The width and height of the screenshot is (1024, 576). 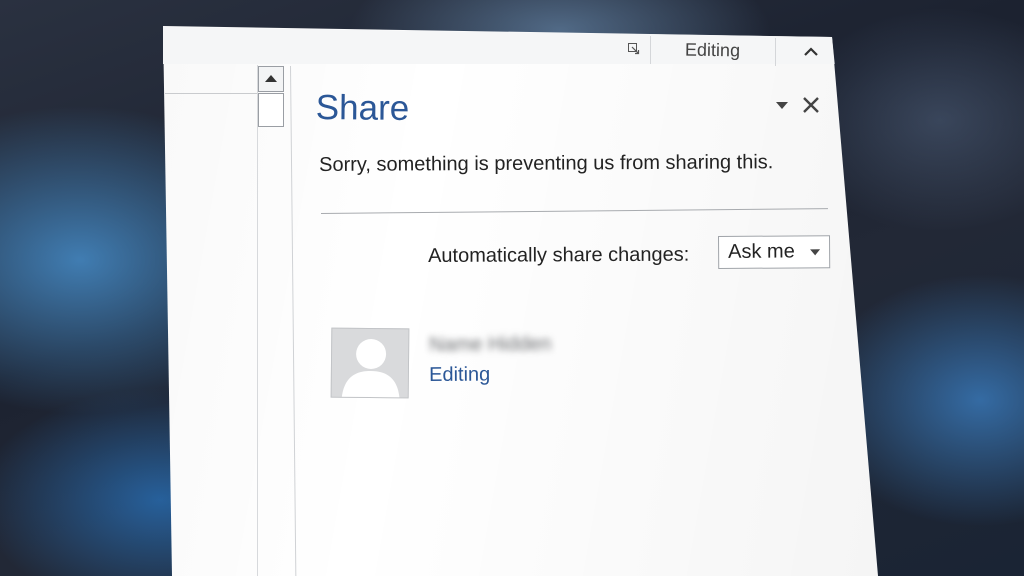 I want to click on triangle-up-icon, so click(x=271, y=78).